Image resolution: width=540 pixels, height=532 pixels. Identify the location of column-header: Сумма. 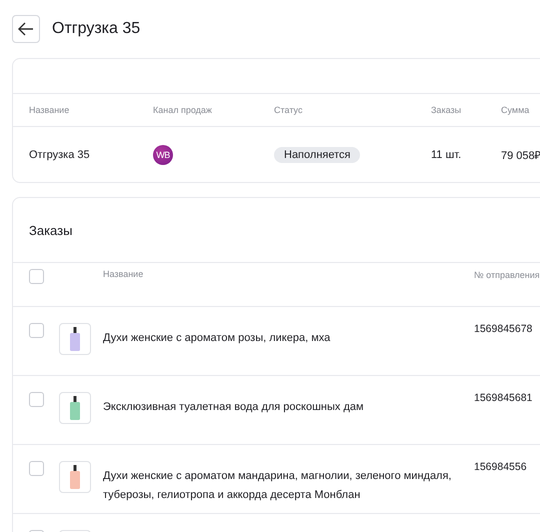
(515, 110).